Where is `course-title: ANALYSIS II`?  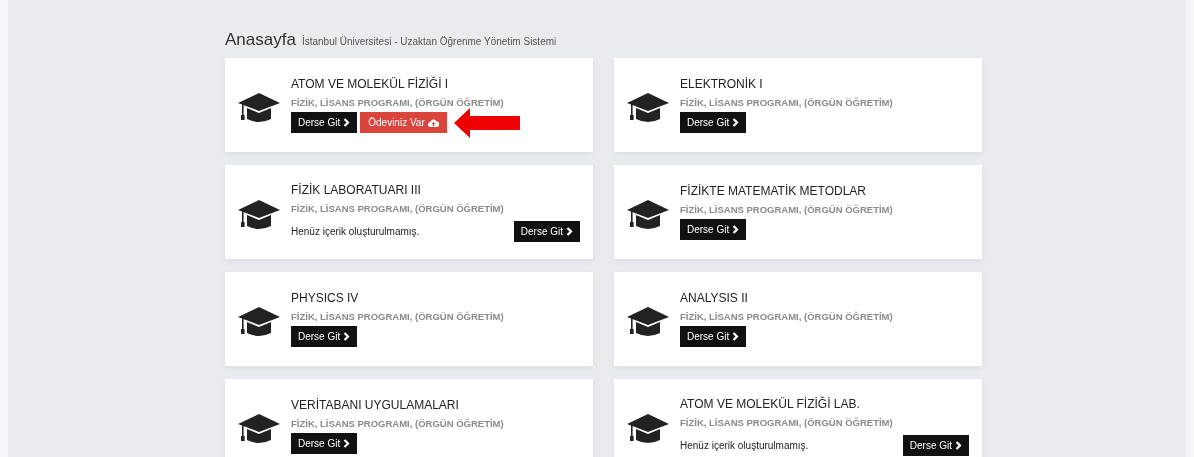
course-title: ANALYSIS II is located at coordinates (714, 298).